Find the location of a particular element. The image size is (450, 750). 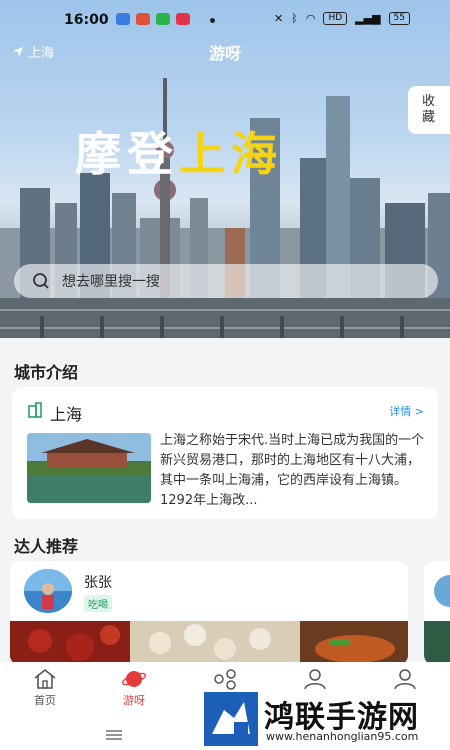

user-icon is located at coordinates (315, 679).